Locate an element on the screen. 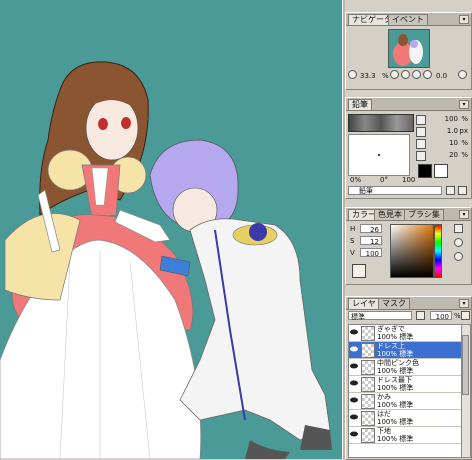 This screenshot has height=460, width=472. color-mode-icon is located at coordinates (458, 228).